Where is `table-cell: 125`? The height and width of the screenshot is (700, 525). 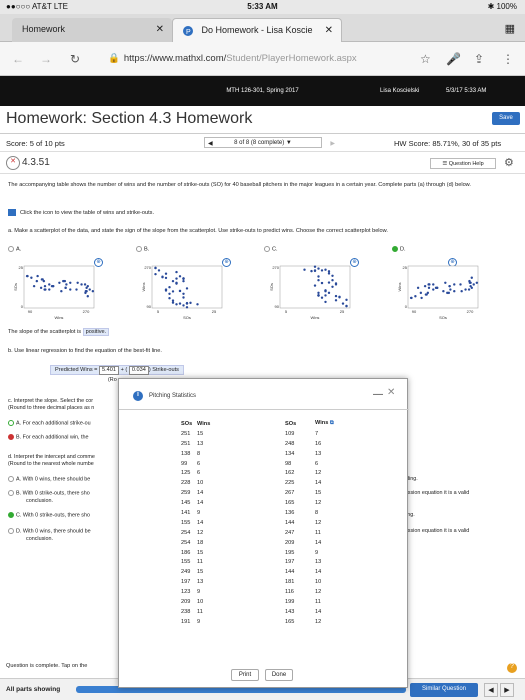 table-cell: 125 is located at coordinates (186, 473).